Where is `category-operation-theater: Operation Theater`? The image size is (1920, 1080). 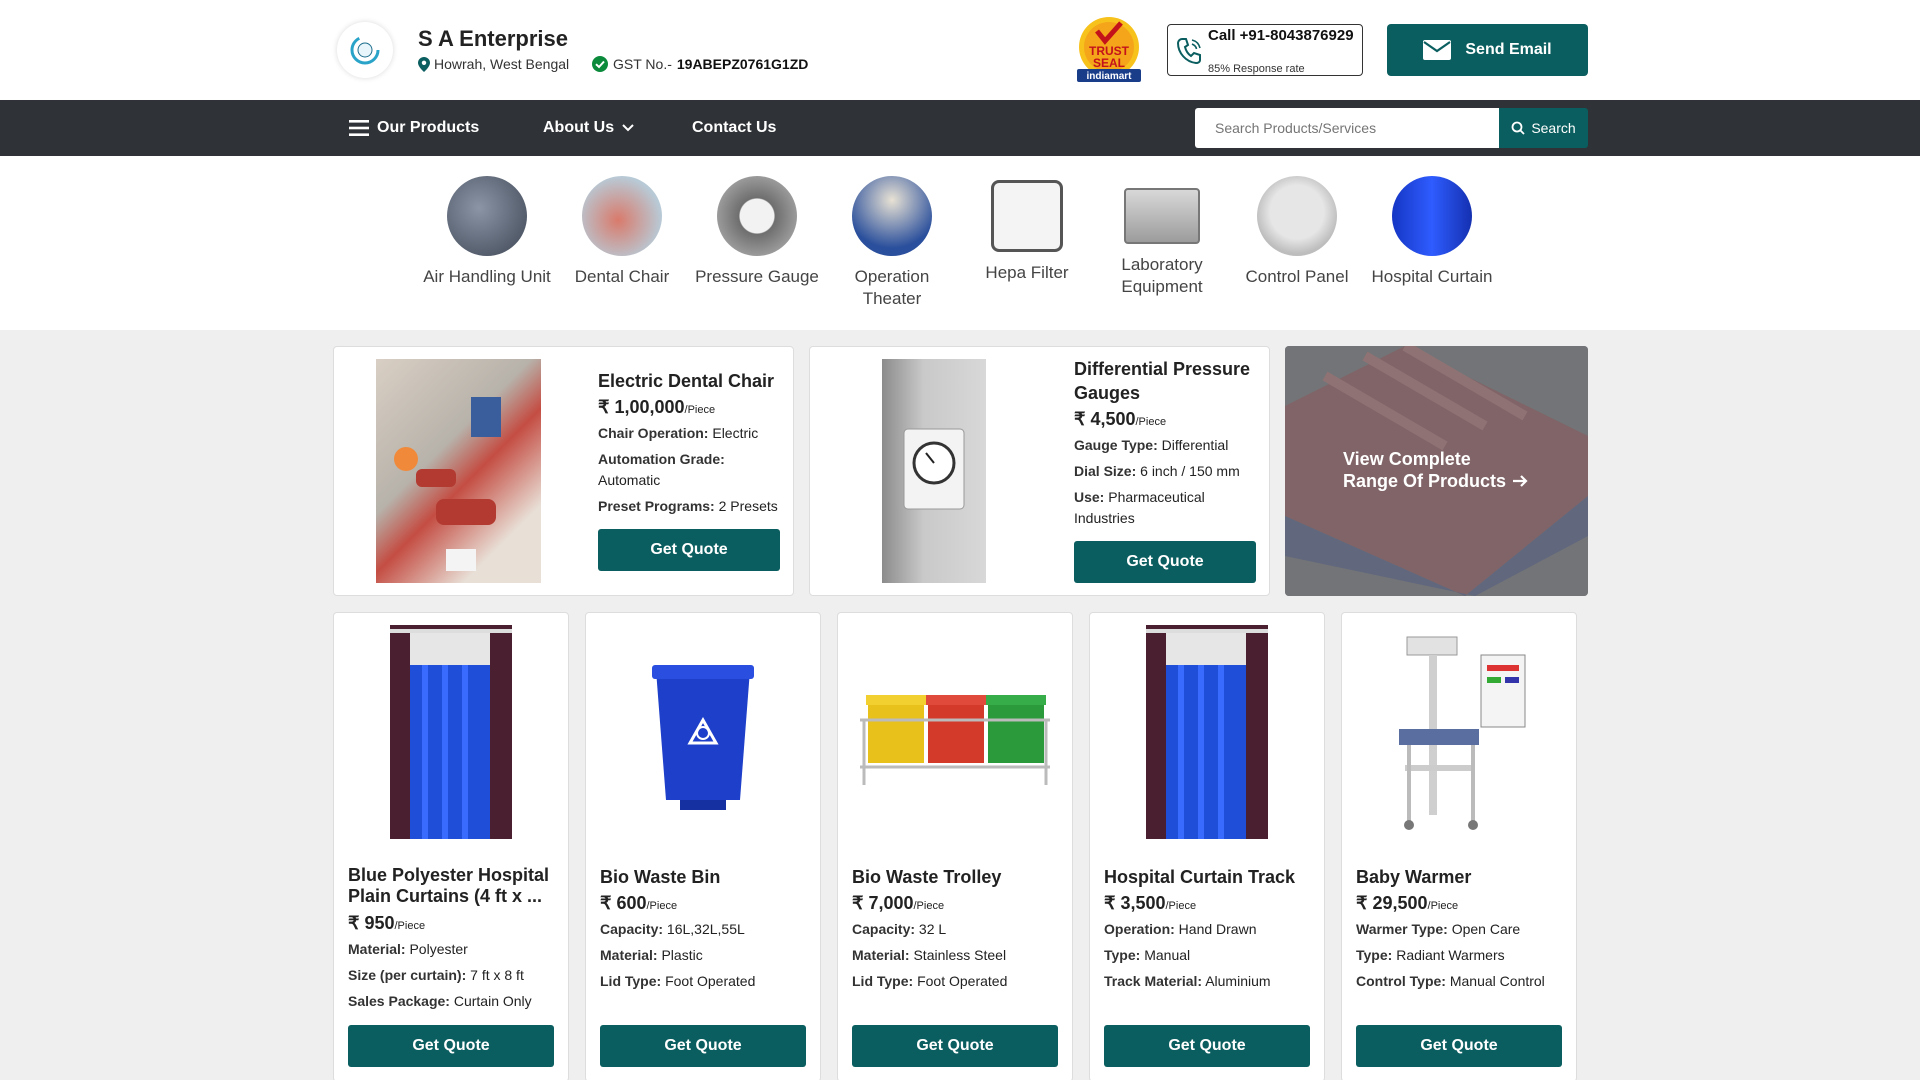
category-operation-theater: Operation Theater is located at coordinates (892, 243).